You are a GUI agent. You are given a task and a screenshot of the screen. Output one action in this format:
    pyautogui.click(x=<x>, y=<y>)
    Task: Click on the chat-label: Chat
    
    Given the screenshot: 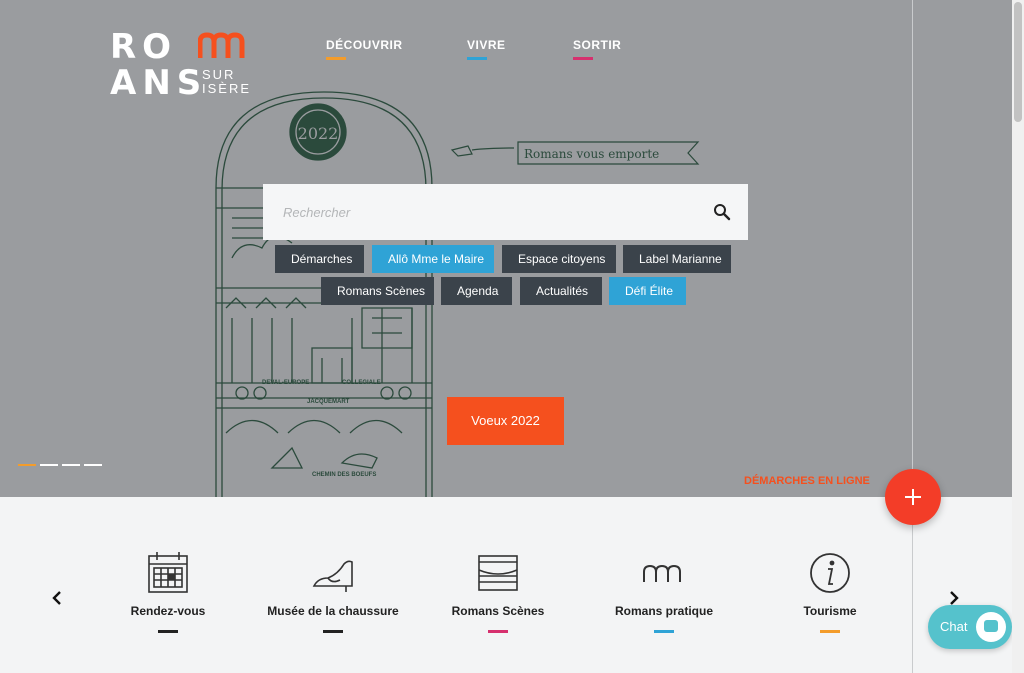 What is the action you would take?
    pyautogui.click(x=954, y=626)
    